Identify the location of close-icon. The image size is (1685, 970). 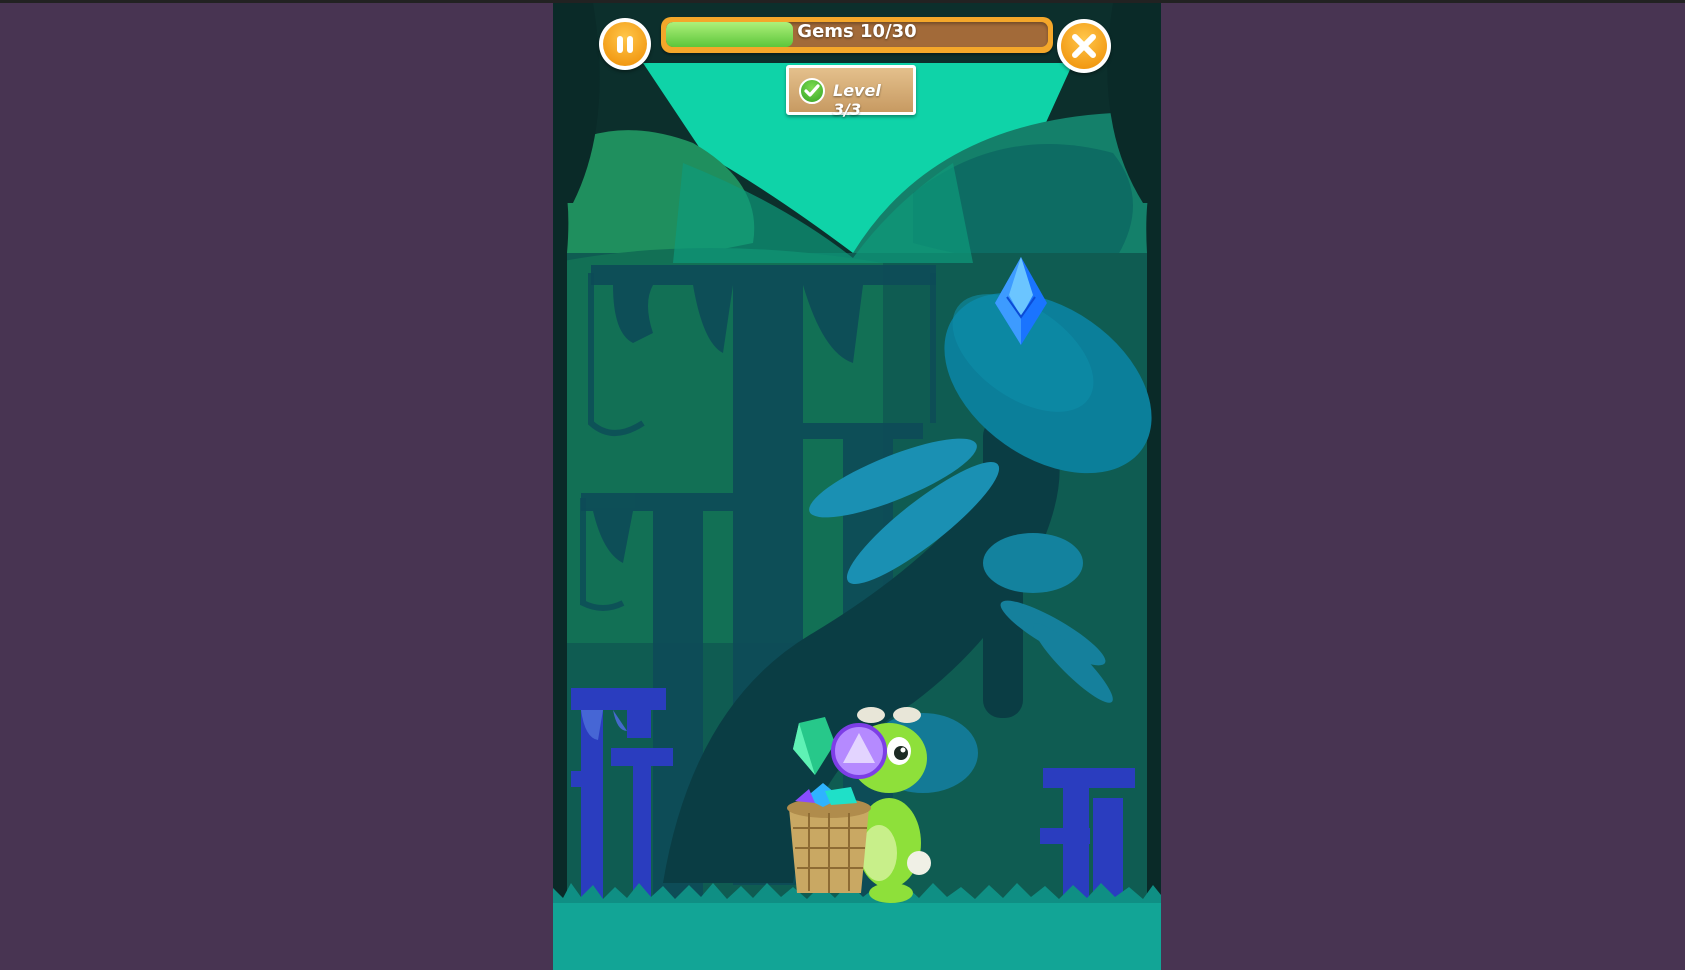
(1084, 46).